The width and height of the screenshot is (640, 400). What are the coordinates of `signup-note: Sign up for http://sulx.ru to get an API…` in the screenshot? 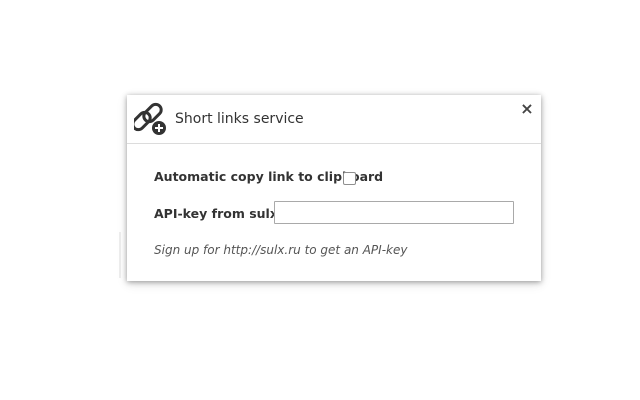 It's located at (281, 250).